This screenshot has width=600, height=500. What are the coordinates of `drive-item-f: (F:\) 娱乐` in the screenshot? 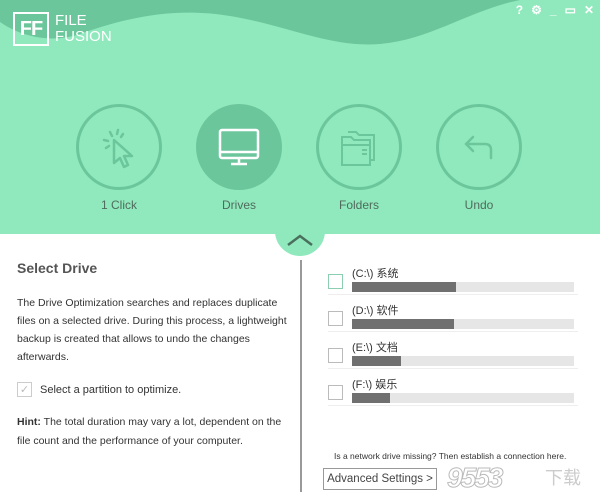 It's located at (453, 387).